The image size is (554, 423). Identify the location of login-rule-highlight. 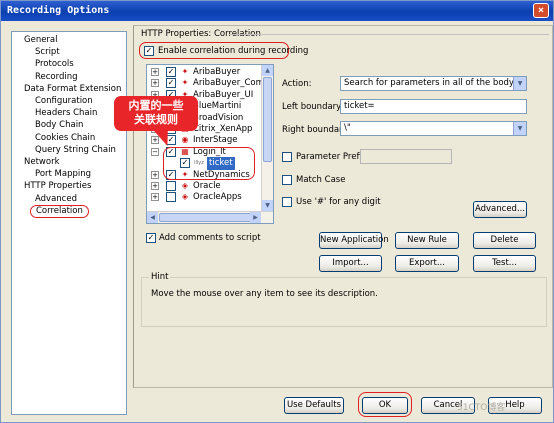
(209, 163).